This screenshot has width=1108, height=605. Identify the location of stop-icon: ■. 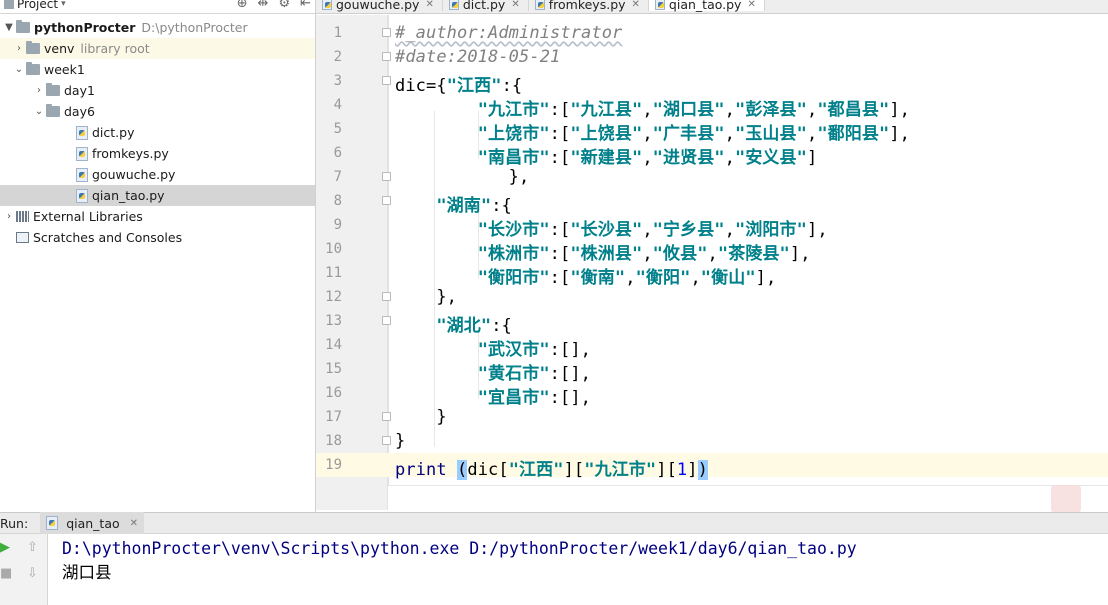
(6, 573).